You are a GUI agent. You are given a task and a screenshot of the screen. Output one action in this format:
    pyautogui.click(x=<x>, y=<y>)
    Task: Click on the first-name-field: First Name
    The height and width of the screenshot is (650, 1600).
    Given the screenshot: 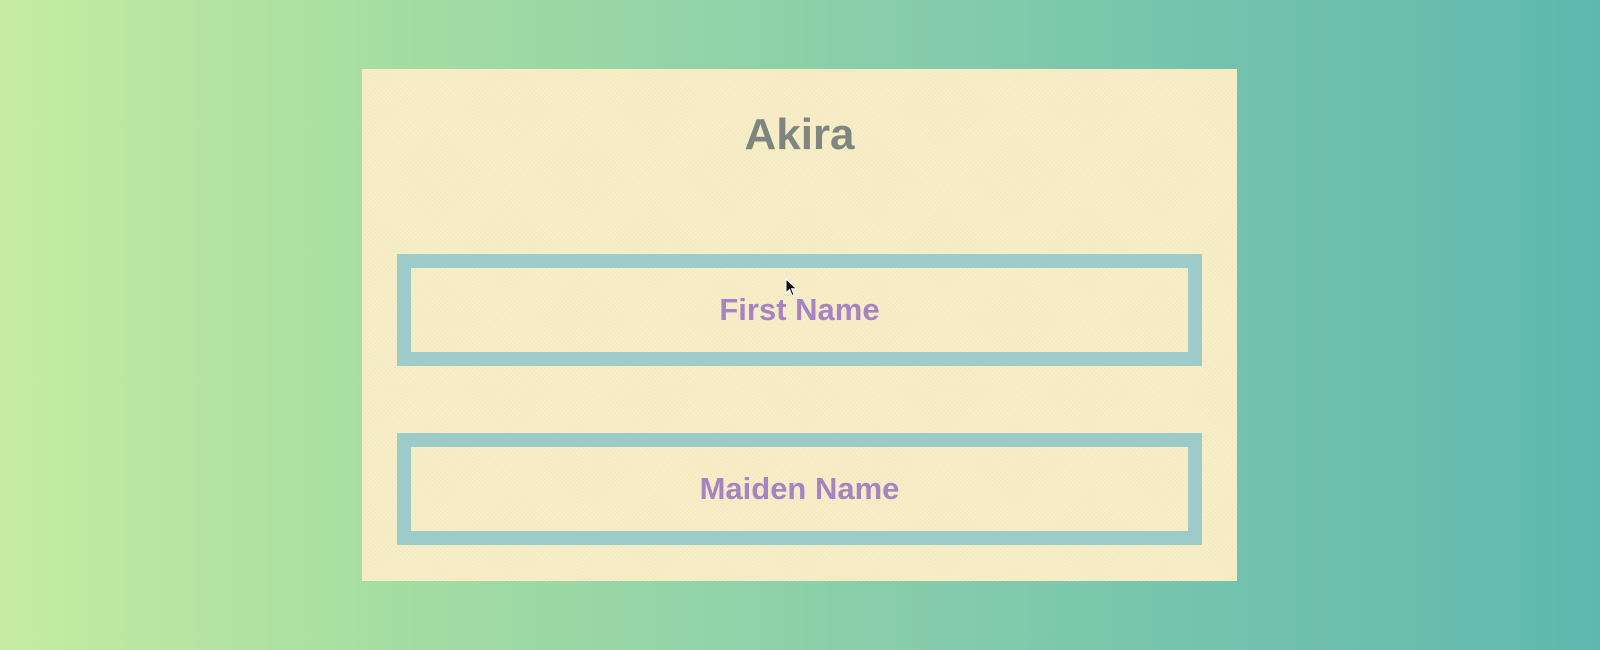 What is the action you would take?
    pyautogui.click(x=799, y=310)
    